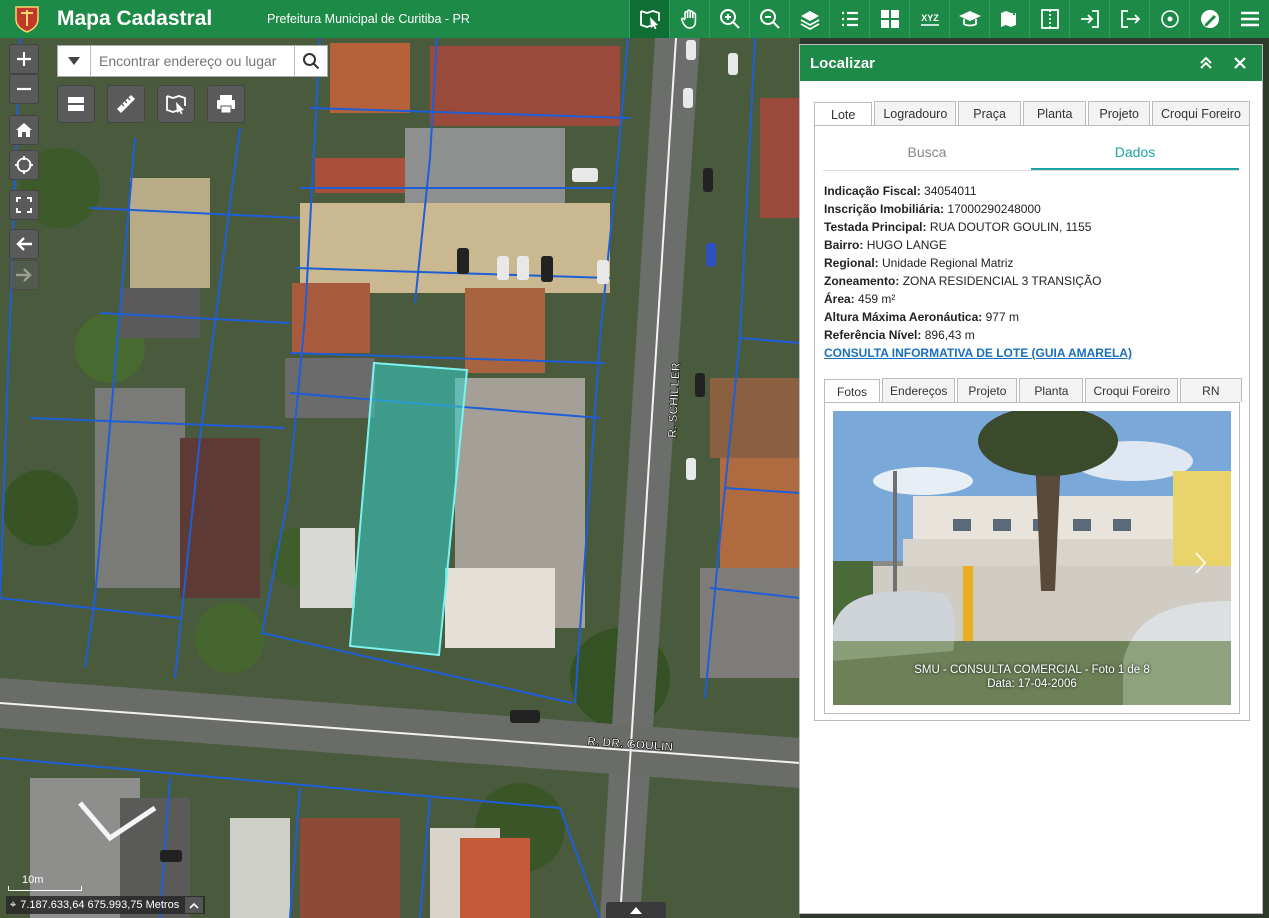 This screenshot has width=1269, height=918. What do you see at coordinates (310, 61) in the screenshot?
I see `search-button` at bounding box center [310, 61].